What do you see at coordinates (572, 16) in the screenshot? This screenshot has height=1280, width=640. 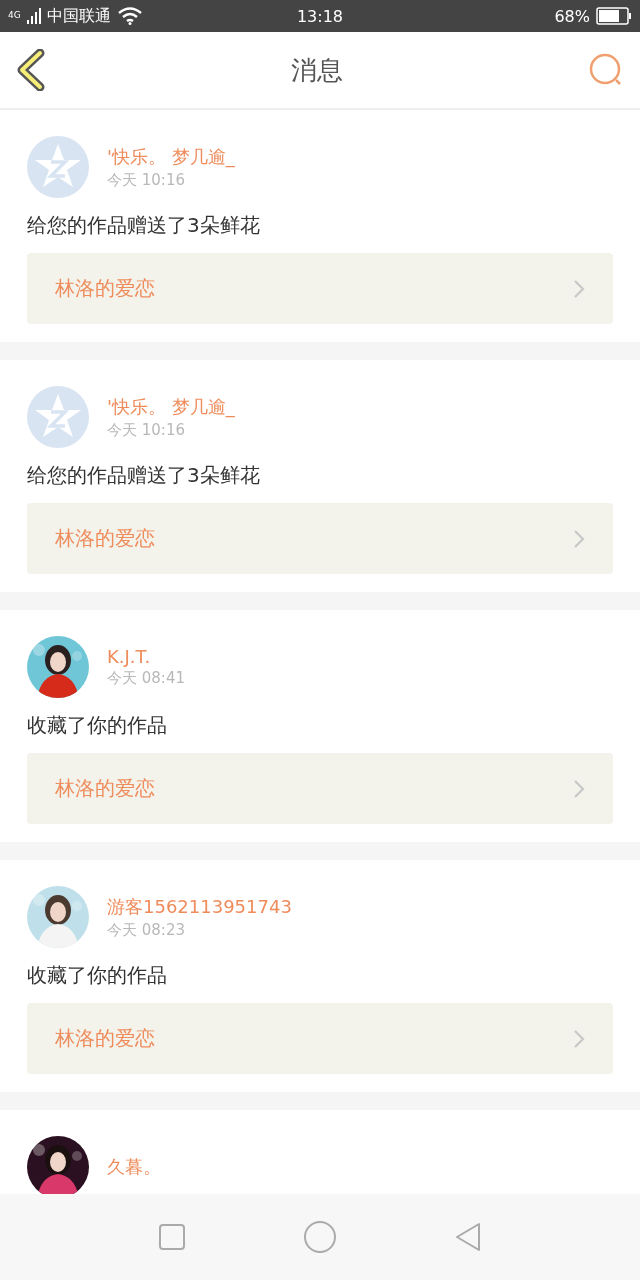 I see `battery-percent: 68%` at bounding box center [572, 16].